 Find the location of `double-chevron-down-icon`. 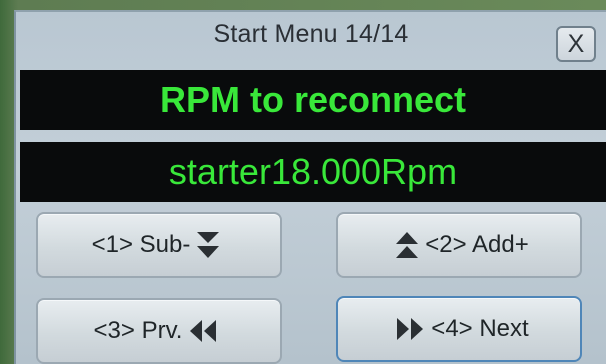

double-chevron-down-icon is located at coordinates (208, 245).